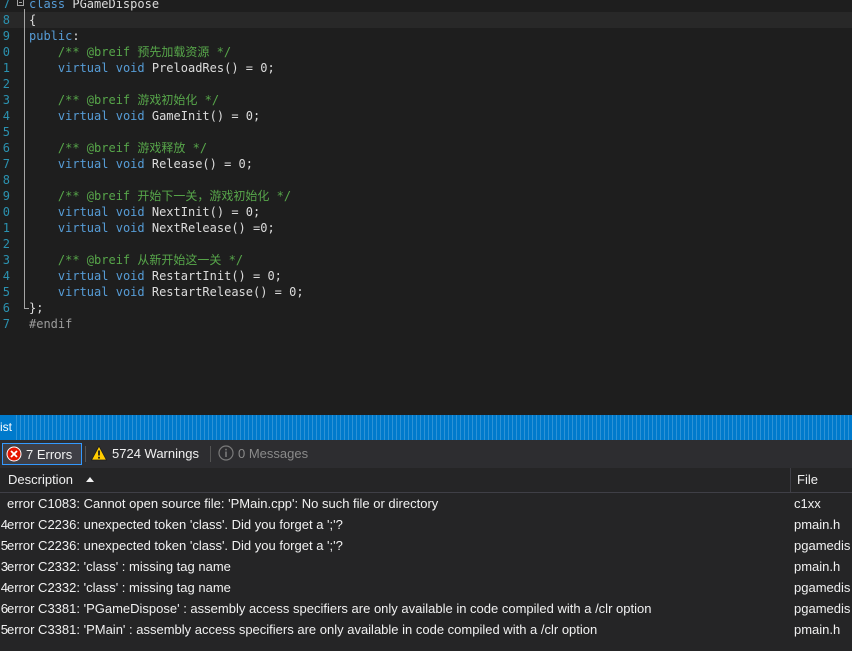  What do you see at coordinates (136, 260) in the screenshot?
I see `code-text: /** @breif 从新开始这一关 */` at bounding box center [136, 260].